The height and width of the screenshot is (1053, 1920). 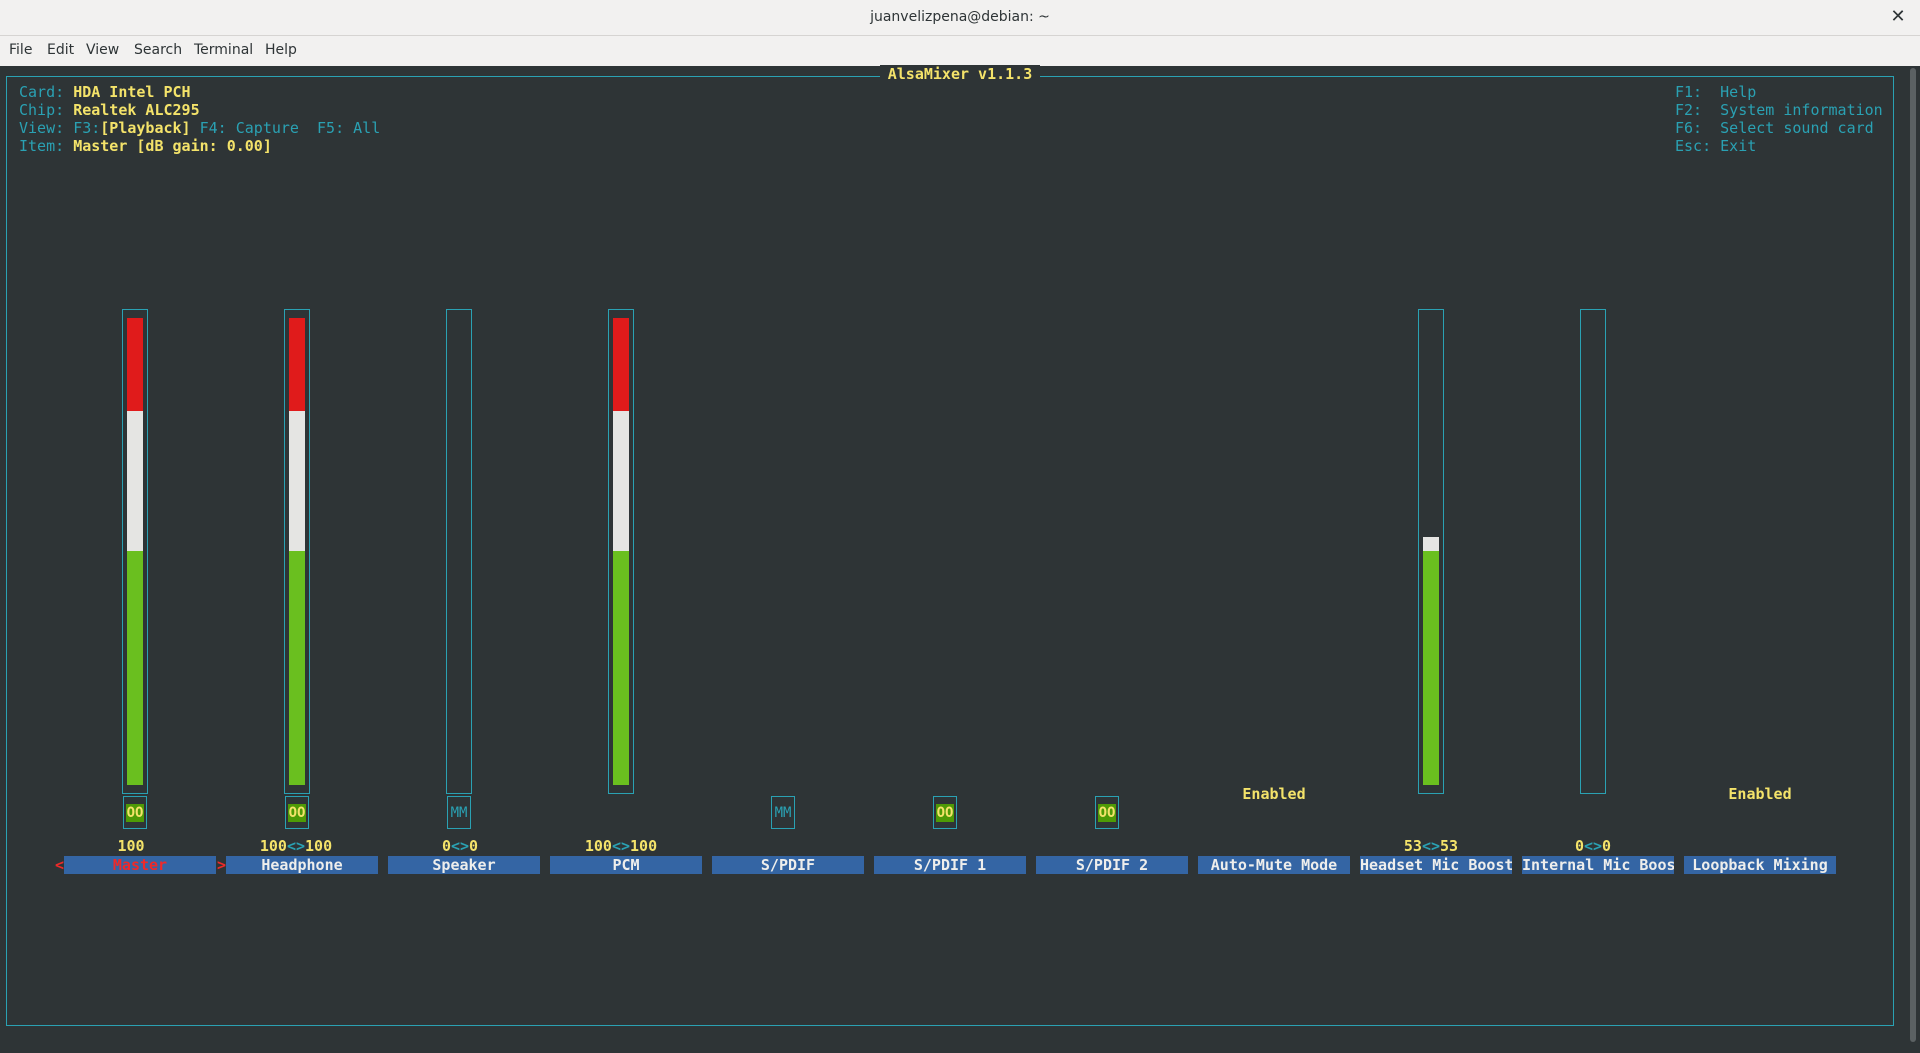 What do you see at coordinates (1760, 794) in the screenshot?
I see `loopback-mixing-value: Enabled` at bounding box center [1760, 794].